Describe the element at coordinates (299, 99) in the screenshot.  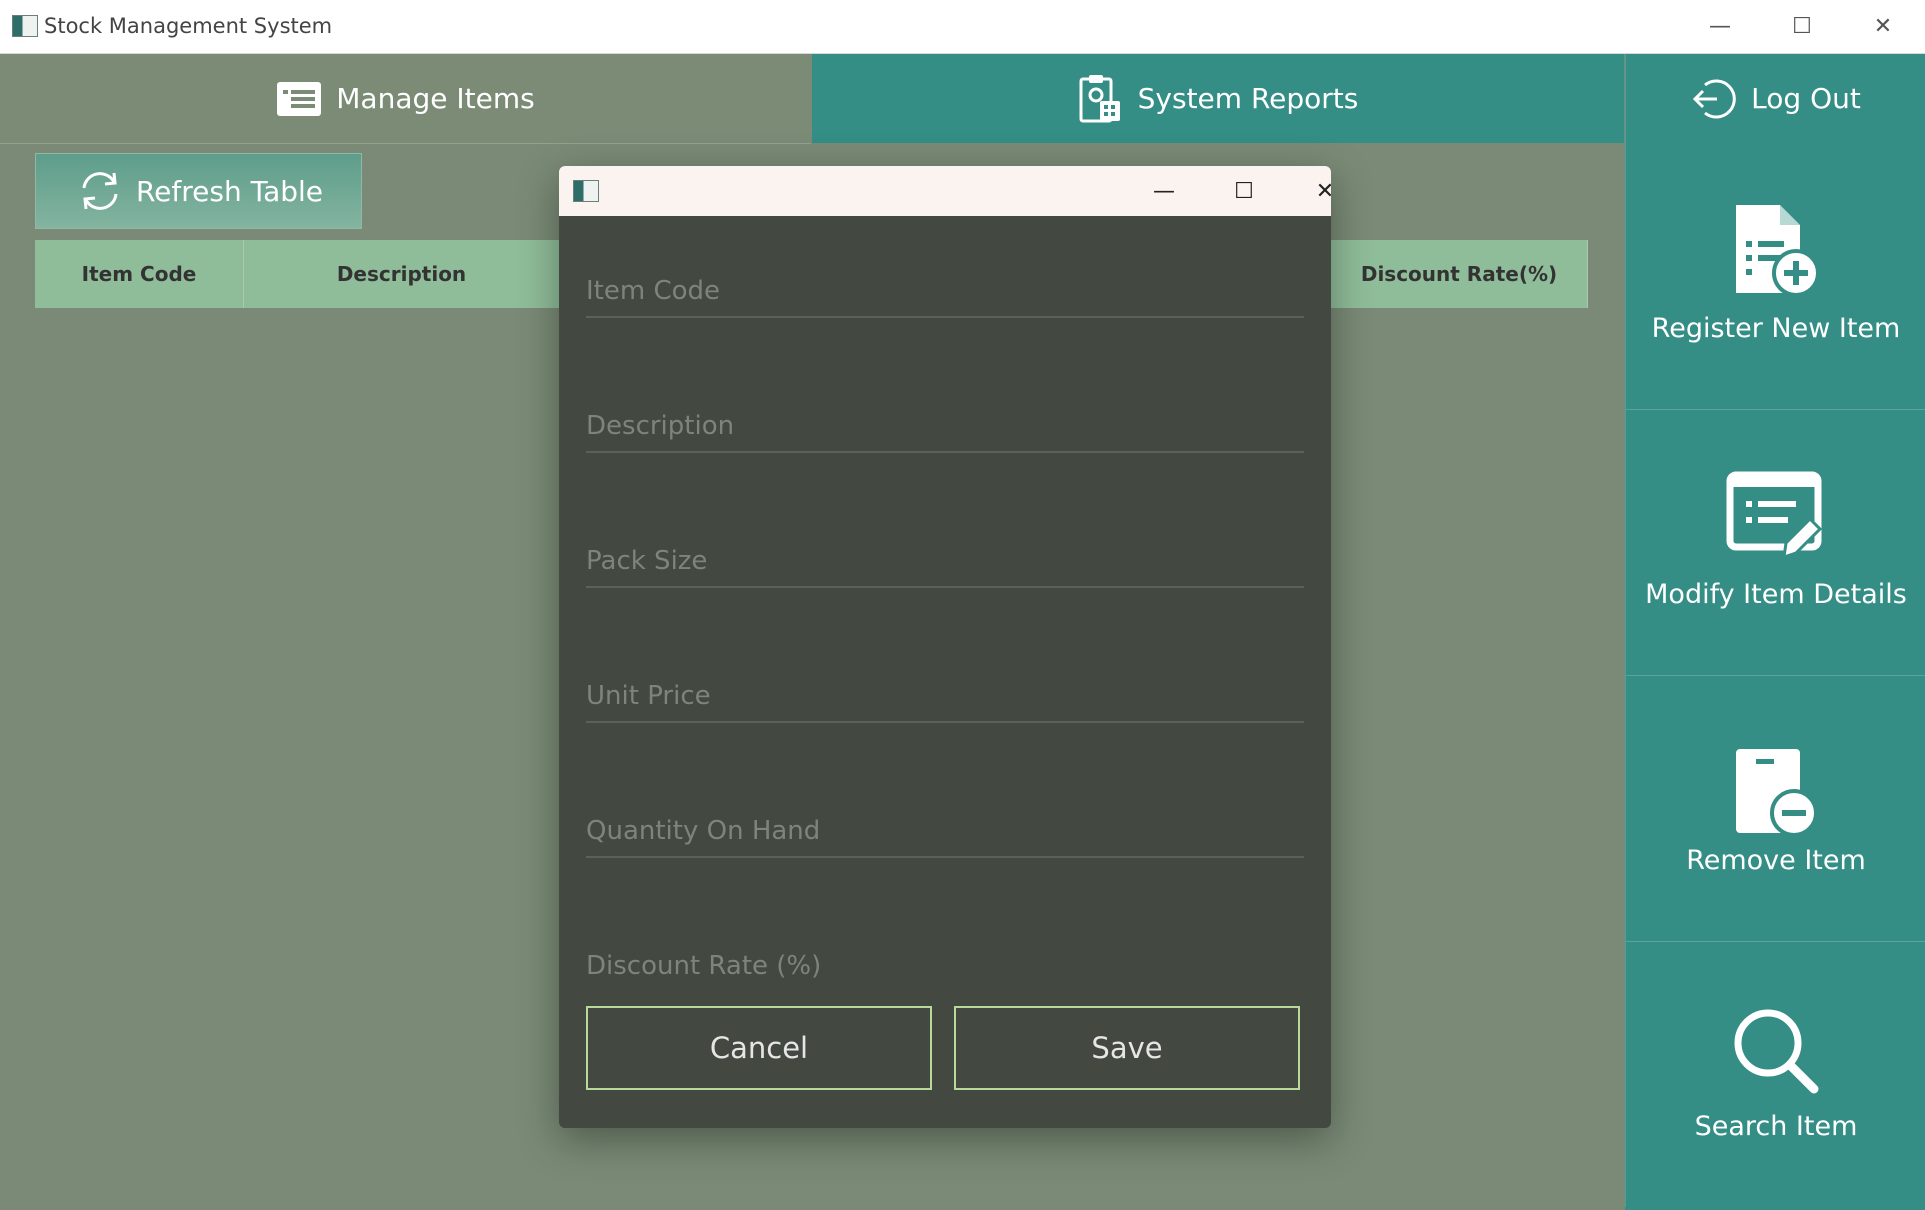
I see `list-icon` at that location.